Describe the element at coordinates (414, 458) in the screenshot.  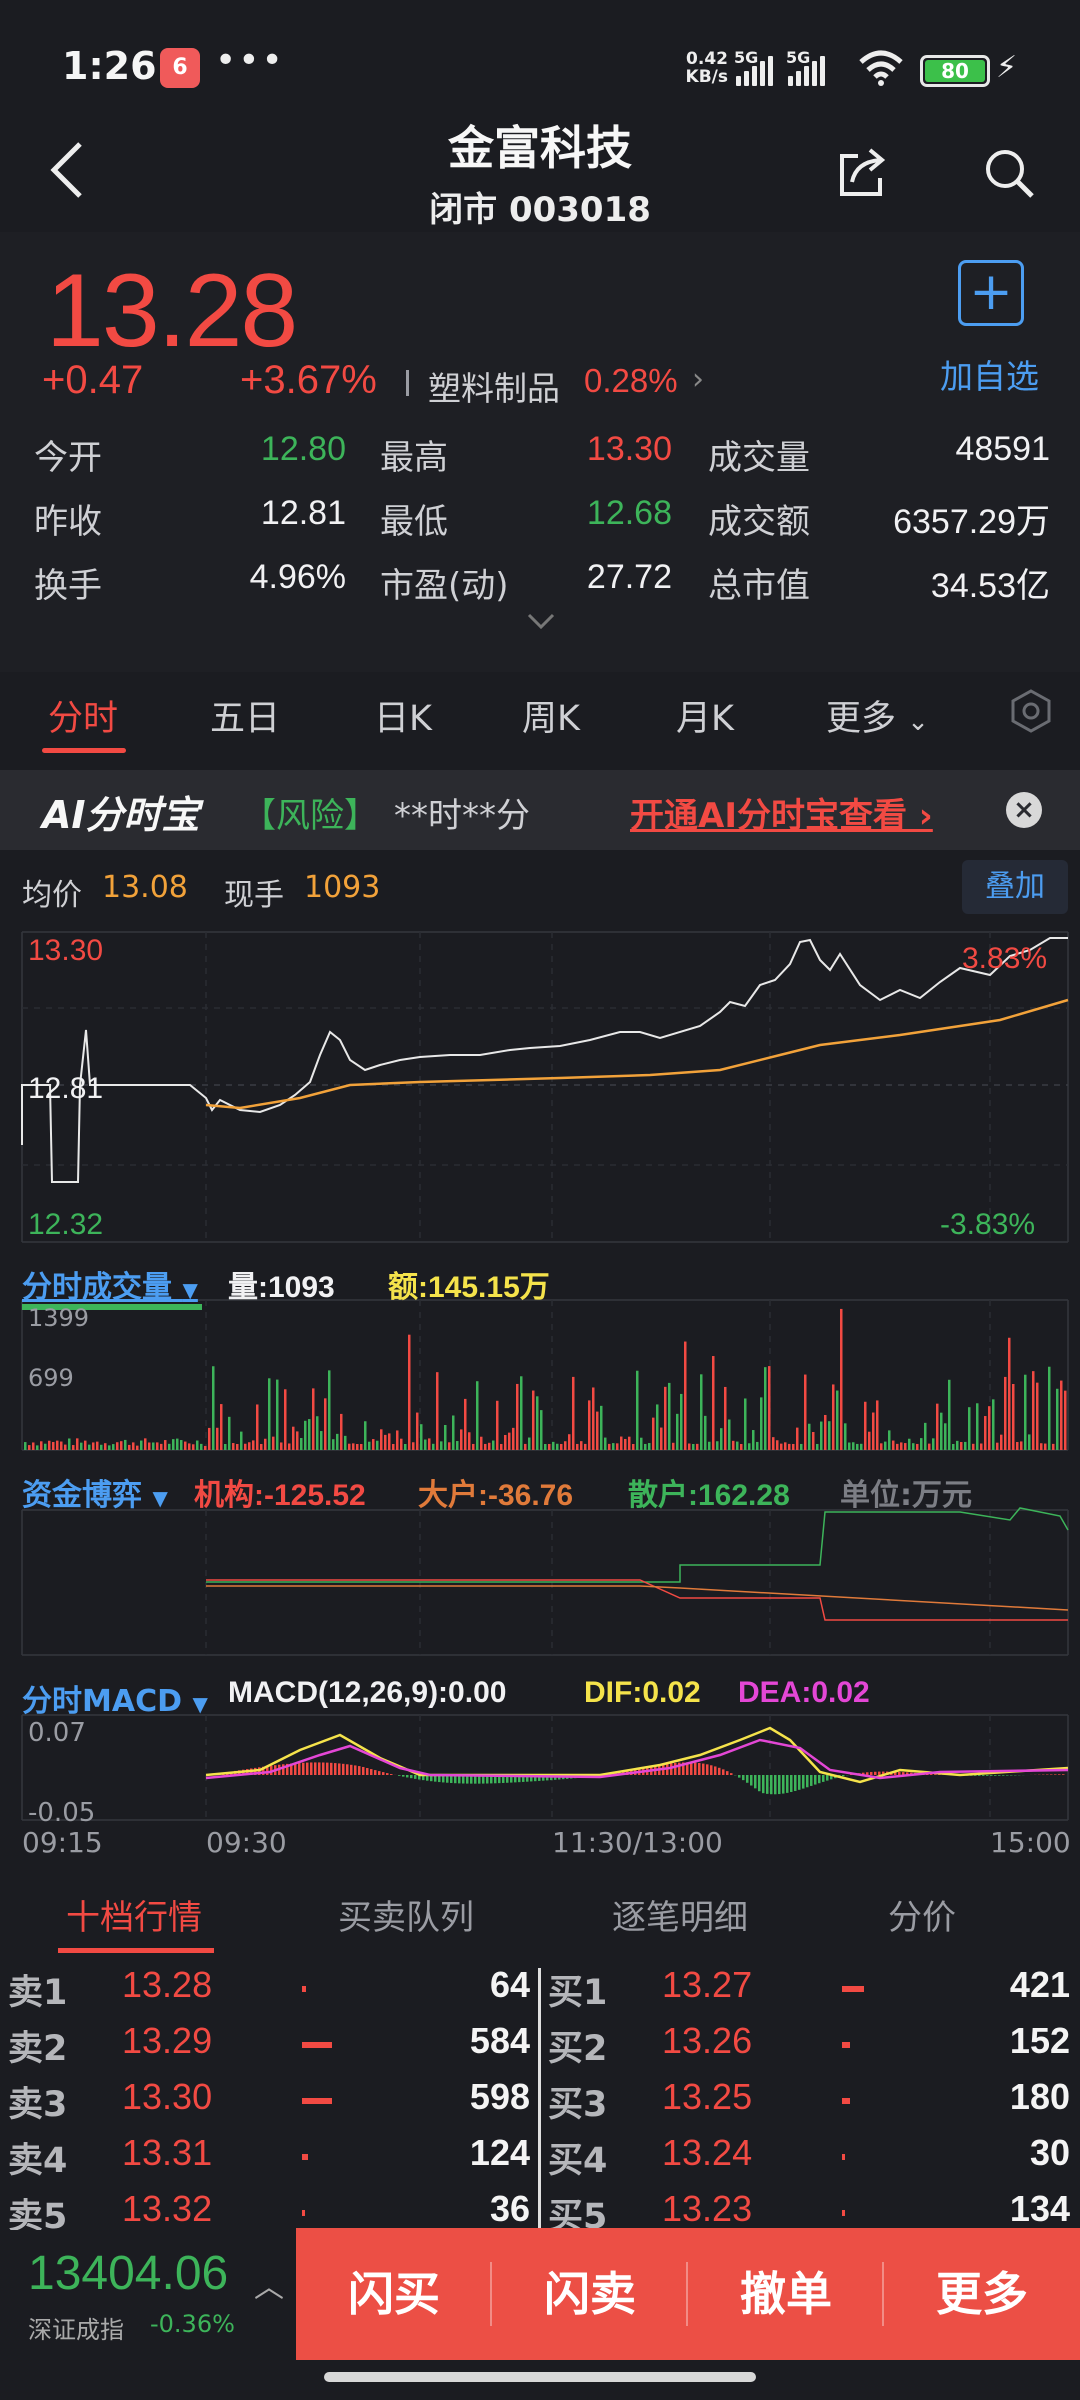
I see `stat-label: 最高` at that location.